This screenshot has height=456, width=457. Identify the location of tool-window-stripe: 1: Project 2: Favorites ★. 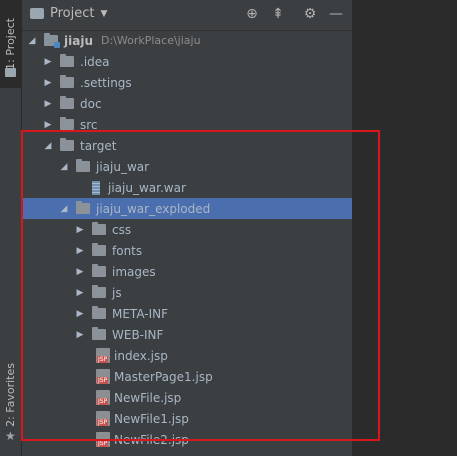
(11, 228).